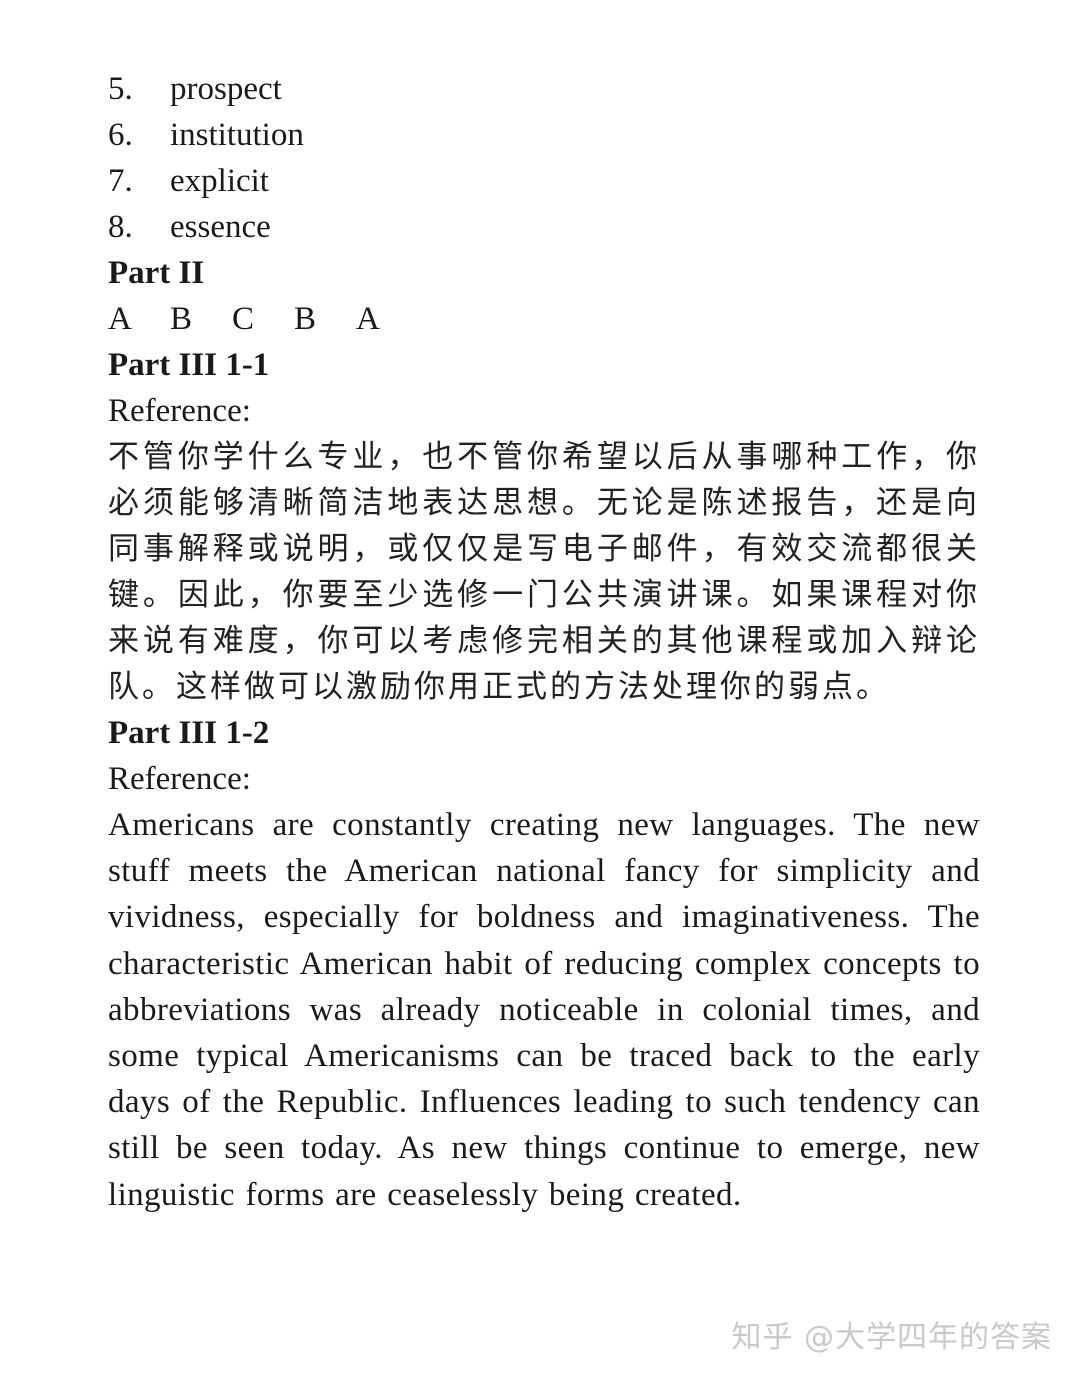  I want to click on part3-1-heading: Part III 1-1, so click(189, 365).